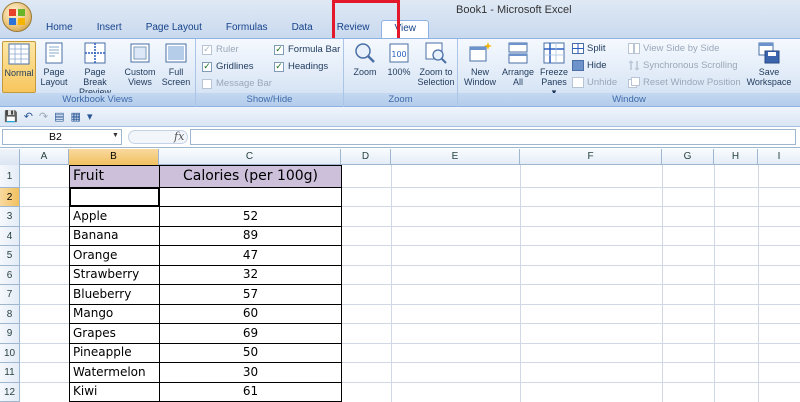  I want to click on cell-fruit: Grapes, so click(114, 333).